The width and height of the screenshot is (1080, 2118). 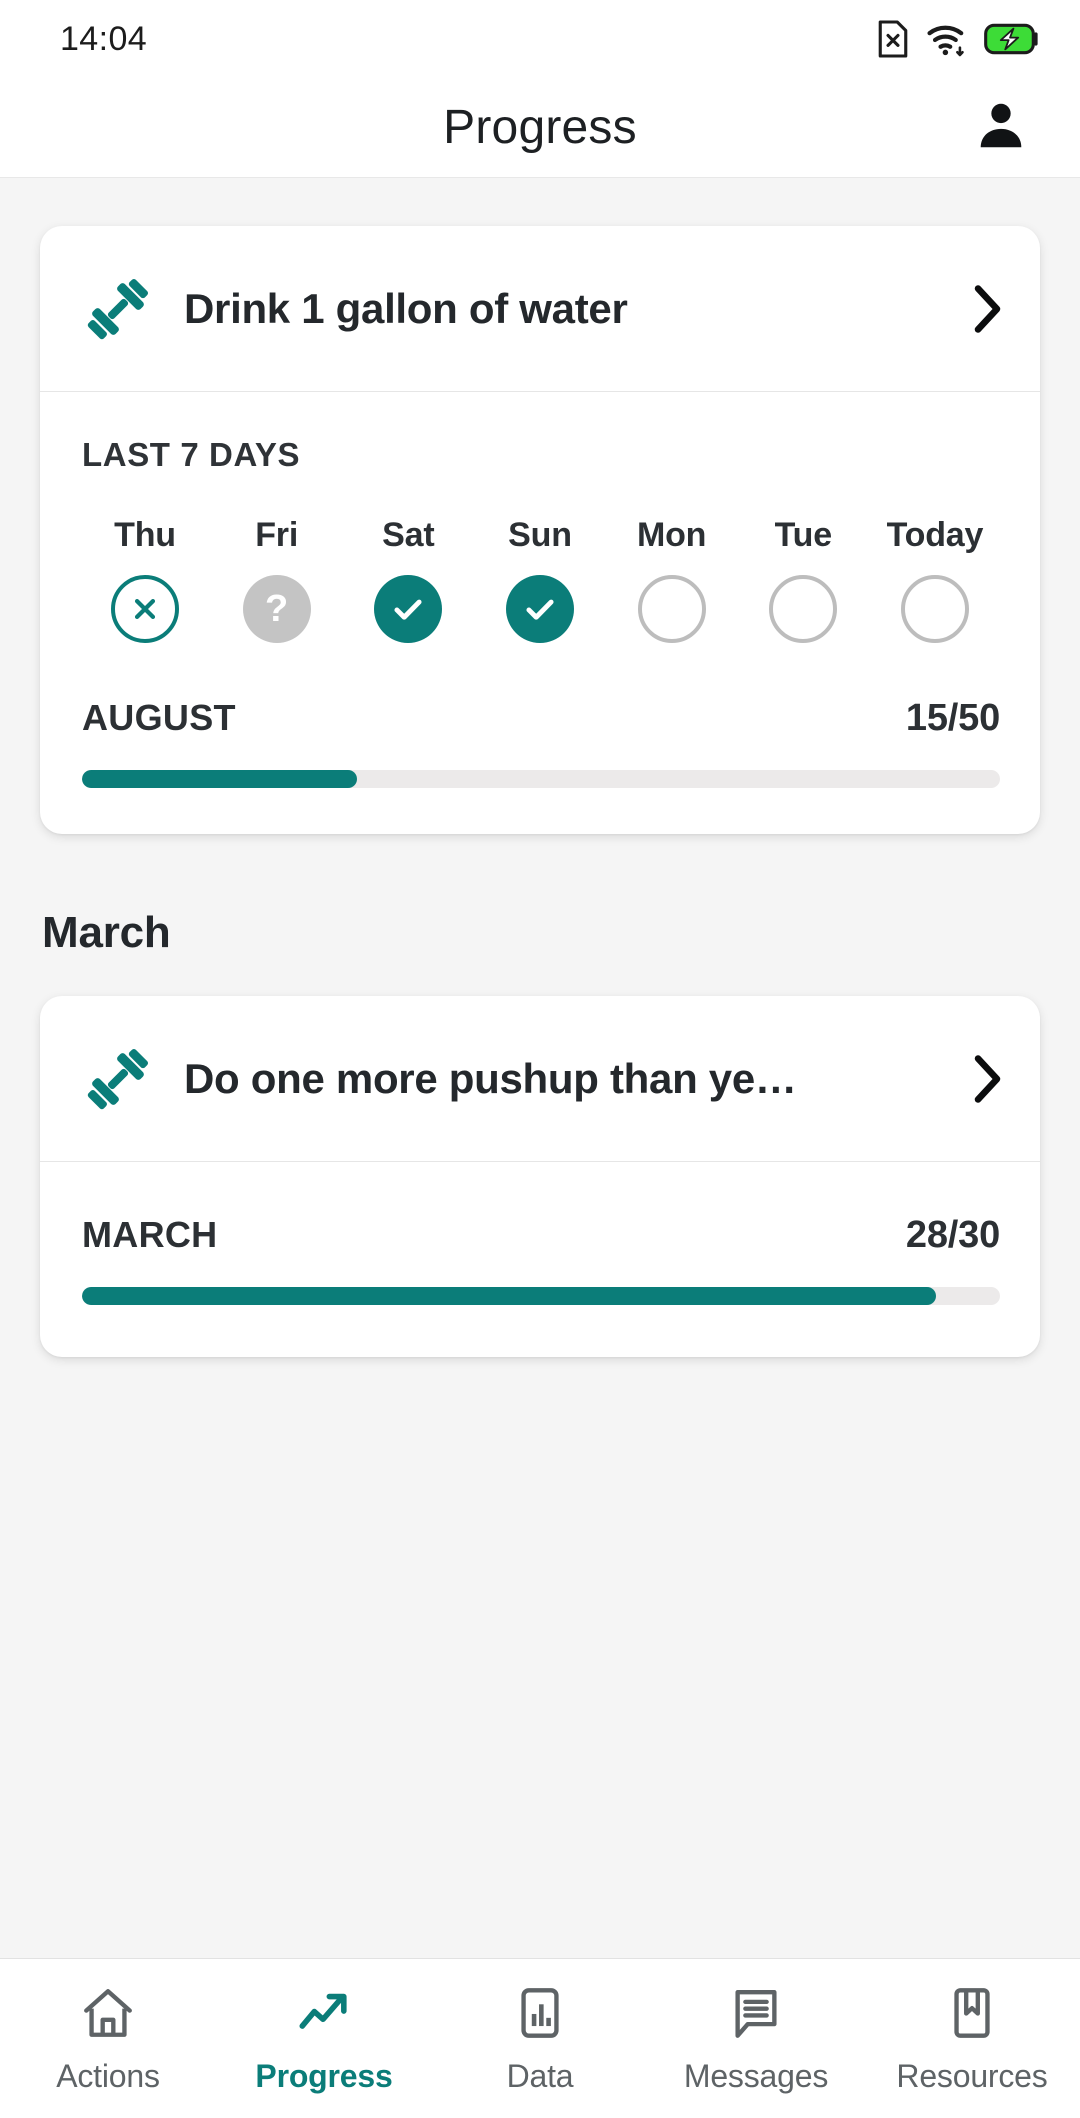 I want to click on day-label: Today, so click(x=935, y=535).